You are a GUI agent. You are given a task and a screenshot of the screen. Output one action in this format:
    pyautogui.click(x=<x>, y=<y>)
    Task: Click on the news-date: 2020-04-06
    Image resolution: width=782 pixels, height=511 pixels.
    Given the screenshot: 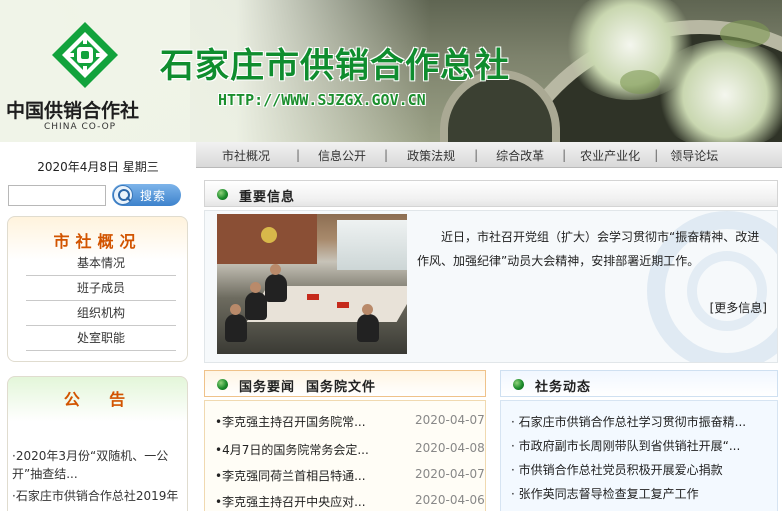 What is the action you would take?
    pyautogui.click(x=450, y=500)
    